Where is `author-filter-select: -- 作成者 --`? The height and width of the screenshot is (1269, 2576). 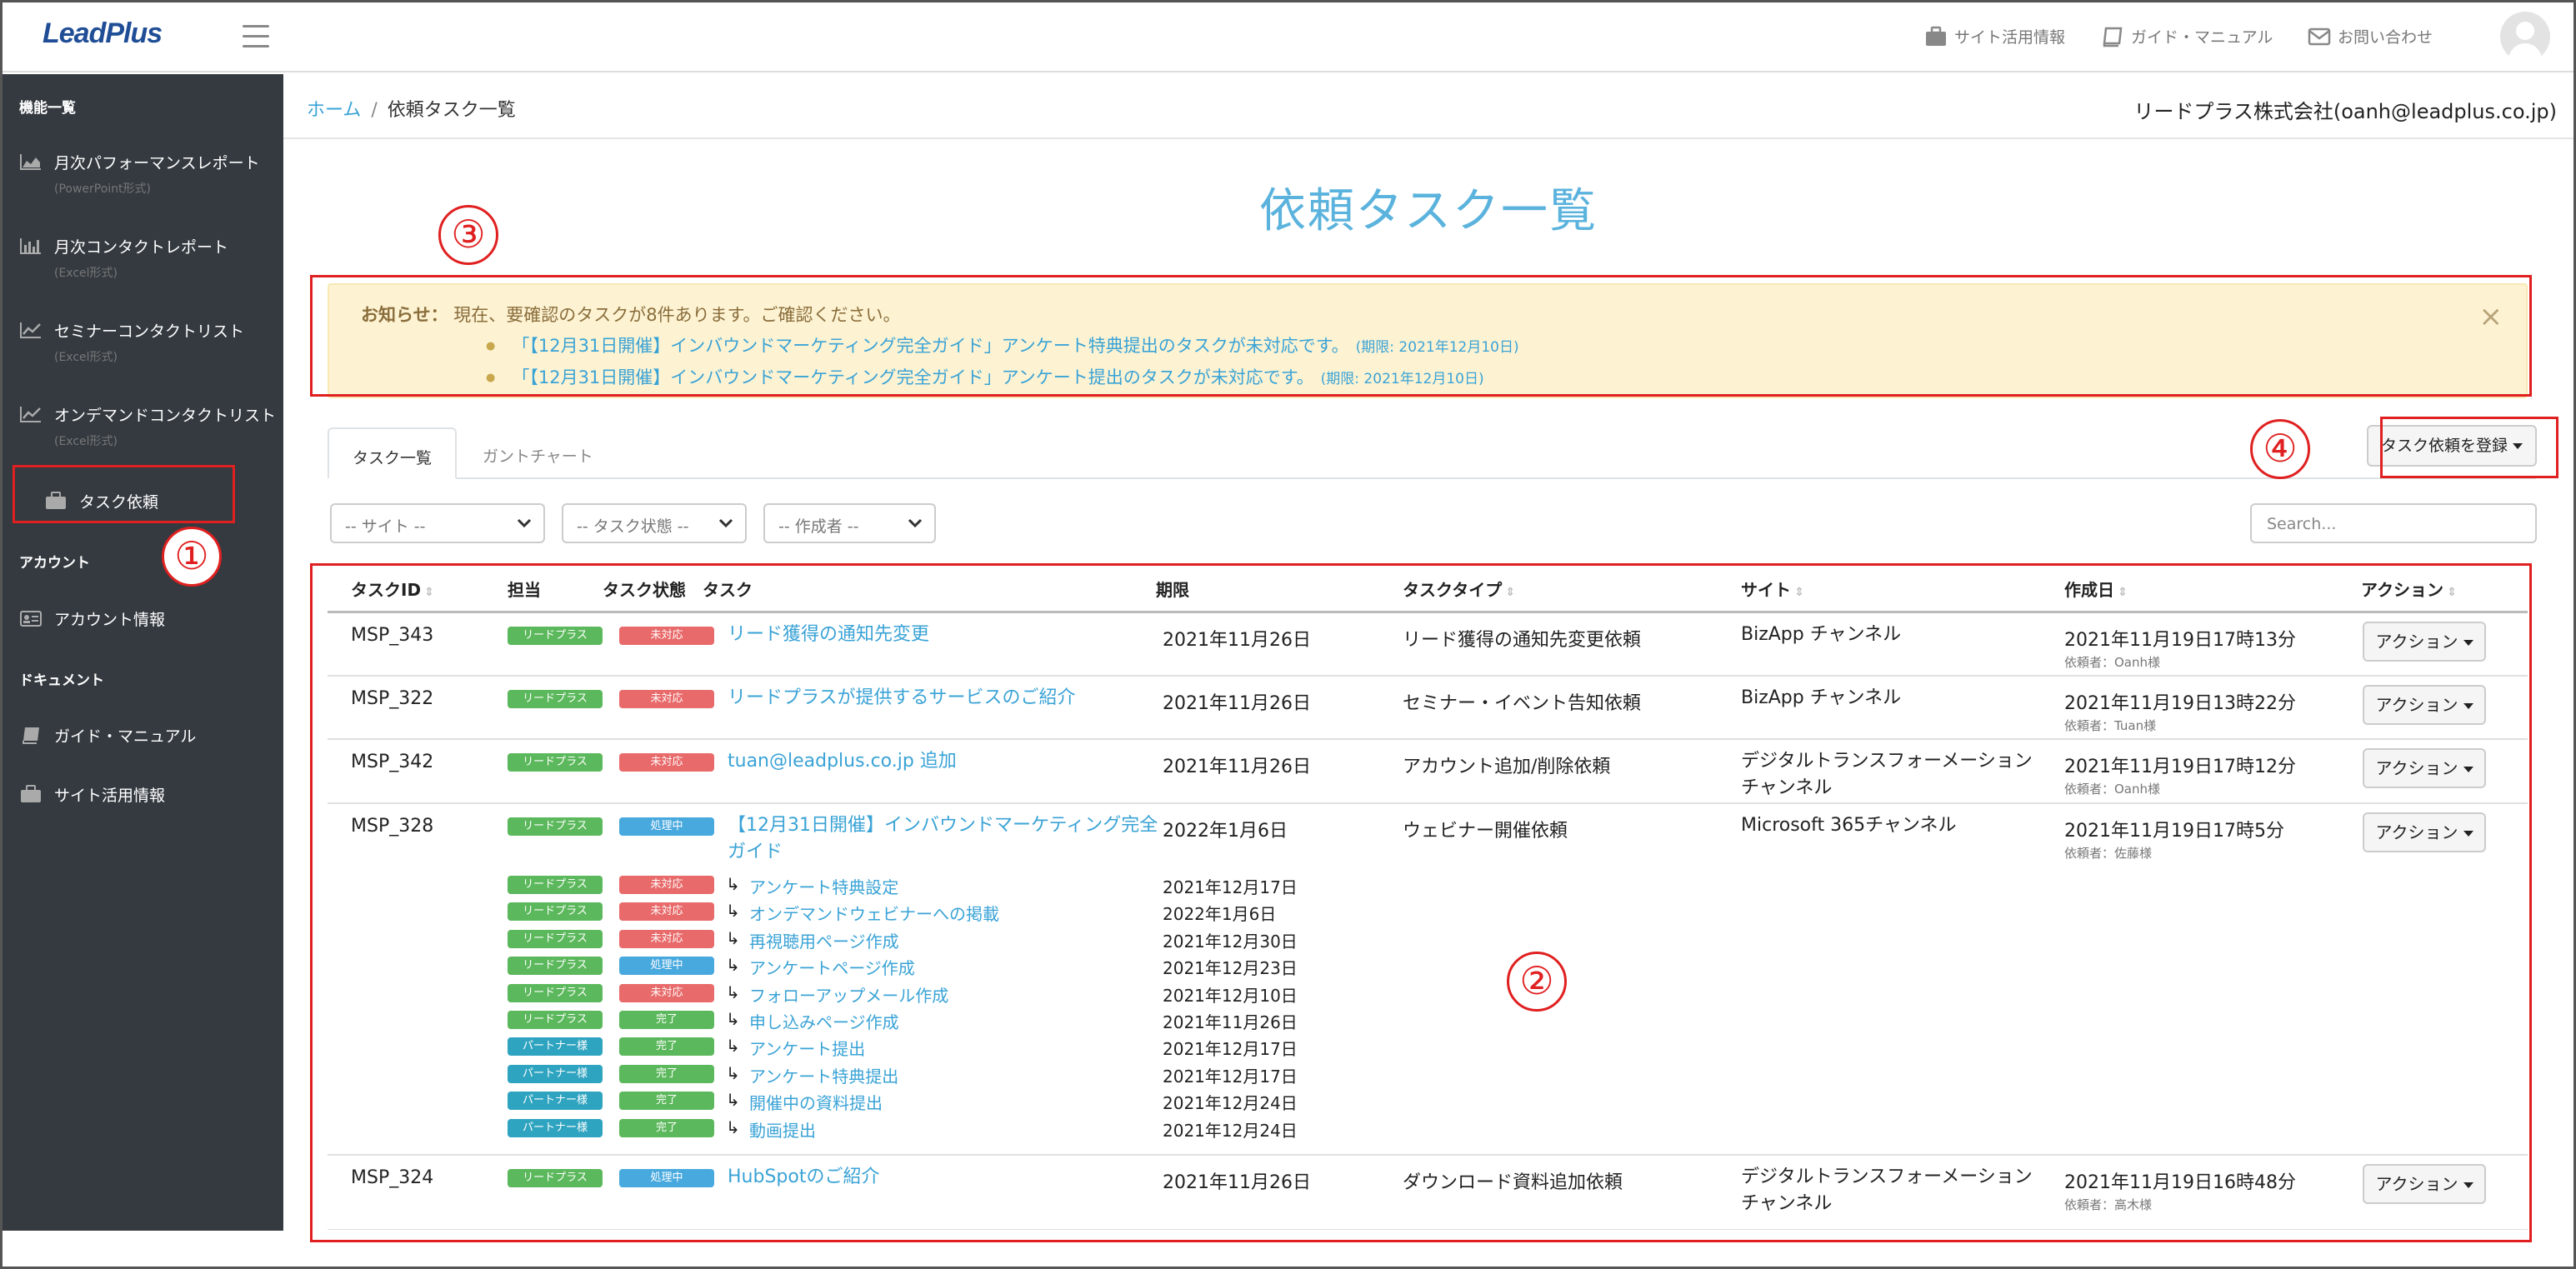 author-filter-select: -- 作成者 -- is located at coordinates (849, 523).